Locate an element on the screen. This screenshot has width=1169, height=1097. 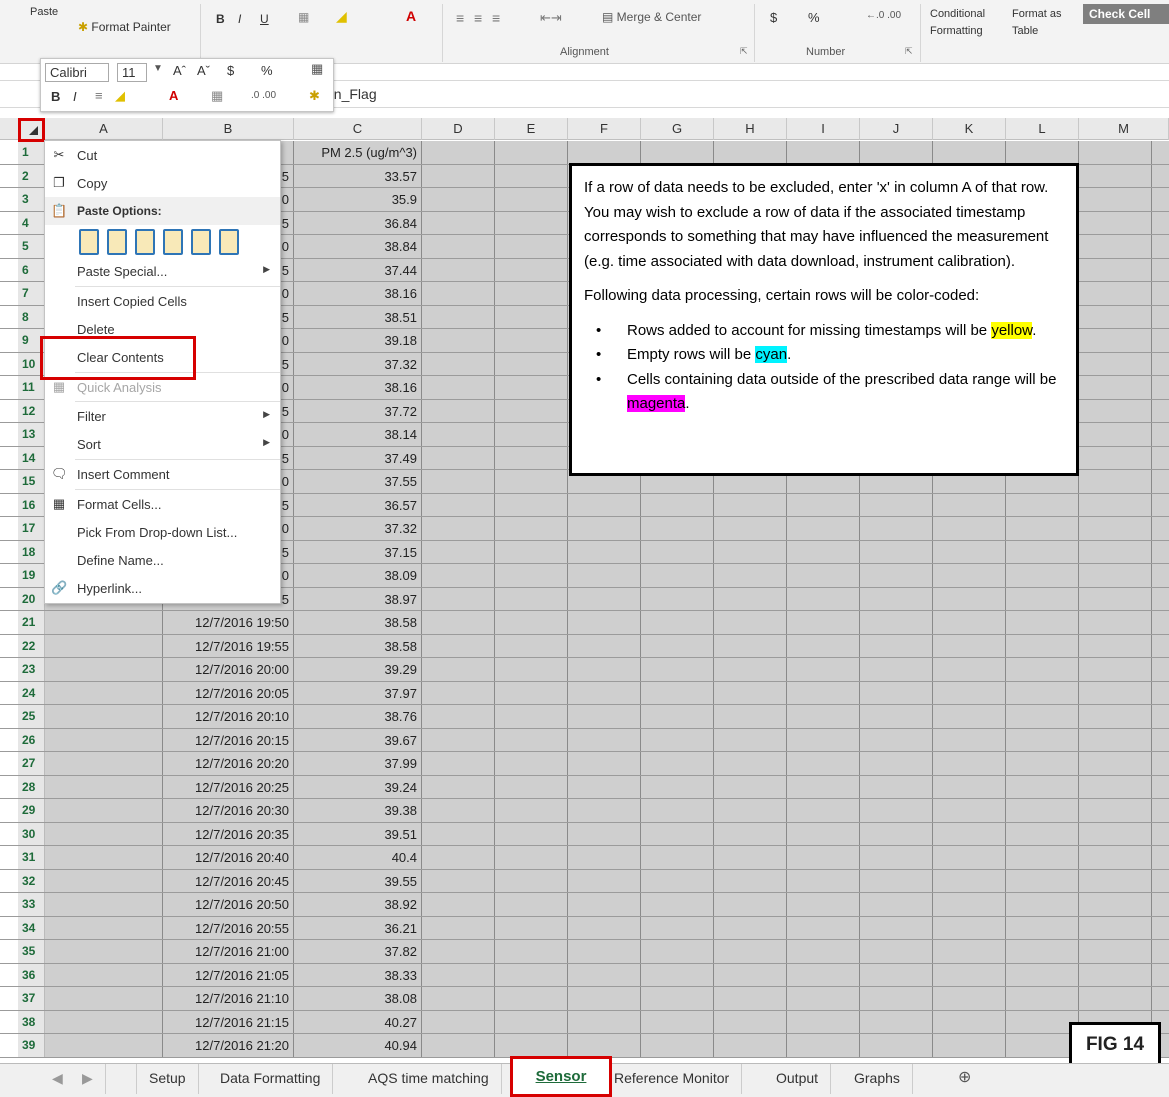
paste-button: Paste is located at coordinates (44, 12).